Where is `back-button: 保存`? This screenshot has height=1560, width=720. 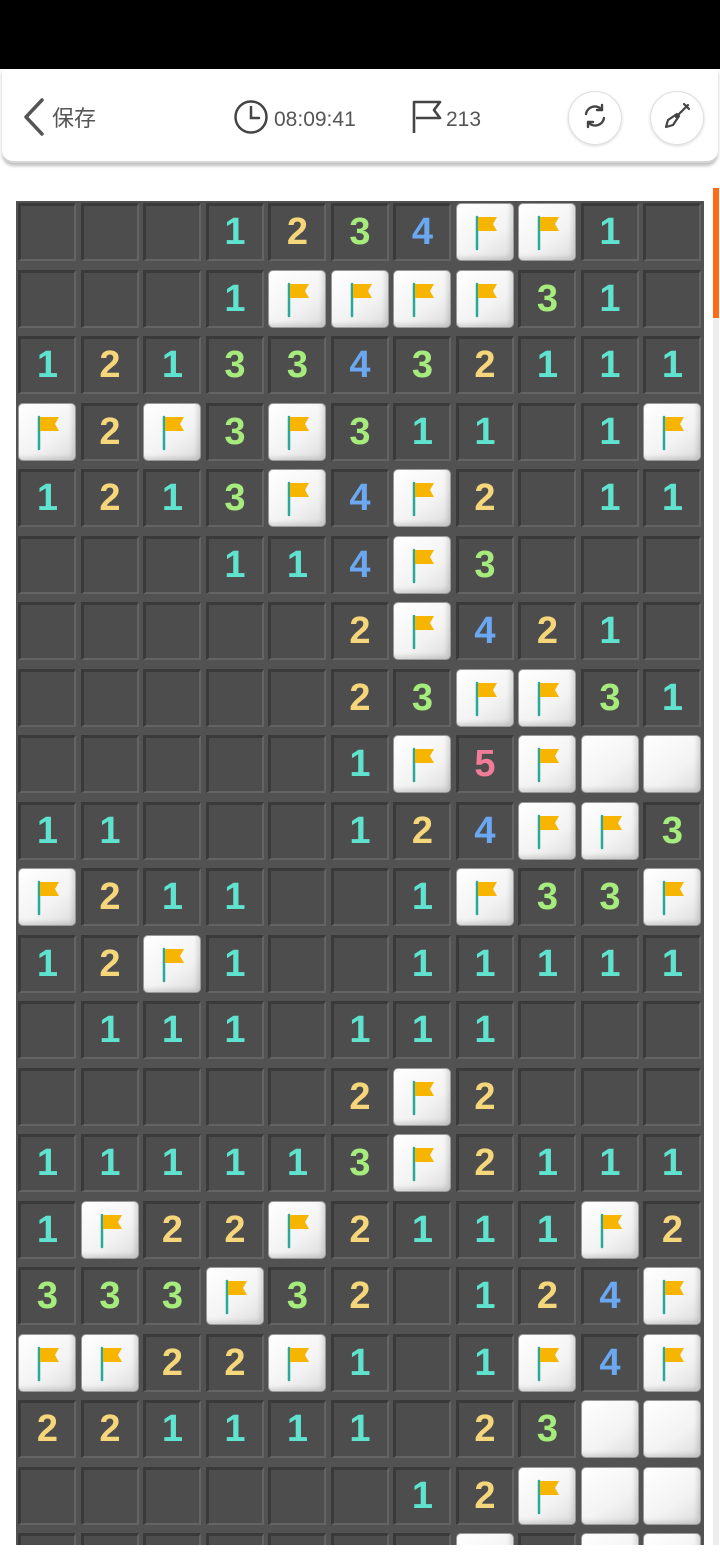 back-button: 保存 is located at coordinates (58, 117).